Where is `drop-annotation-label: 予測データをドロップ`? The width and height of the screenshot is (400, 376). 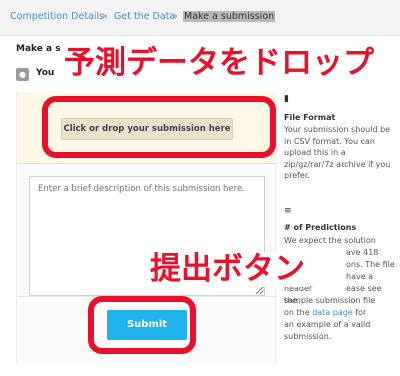 drop-annotation-label: 予測データをドロップ is located at coordinates (219, 63).